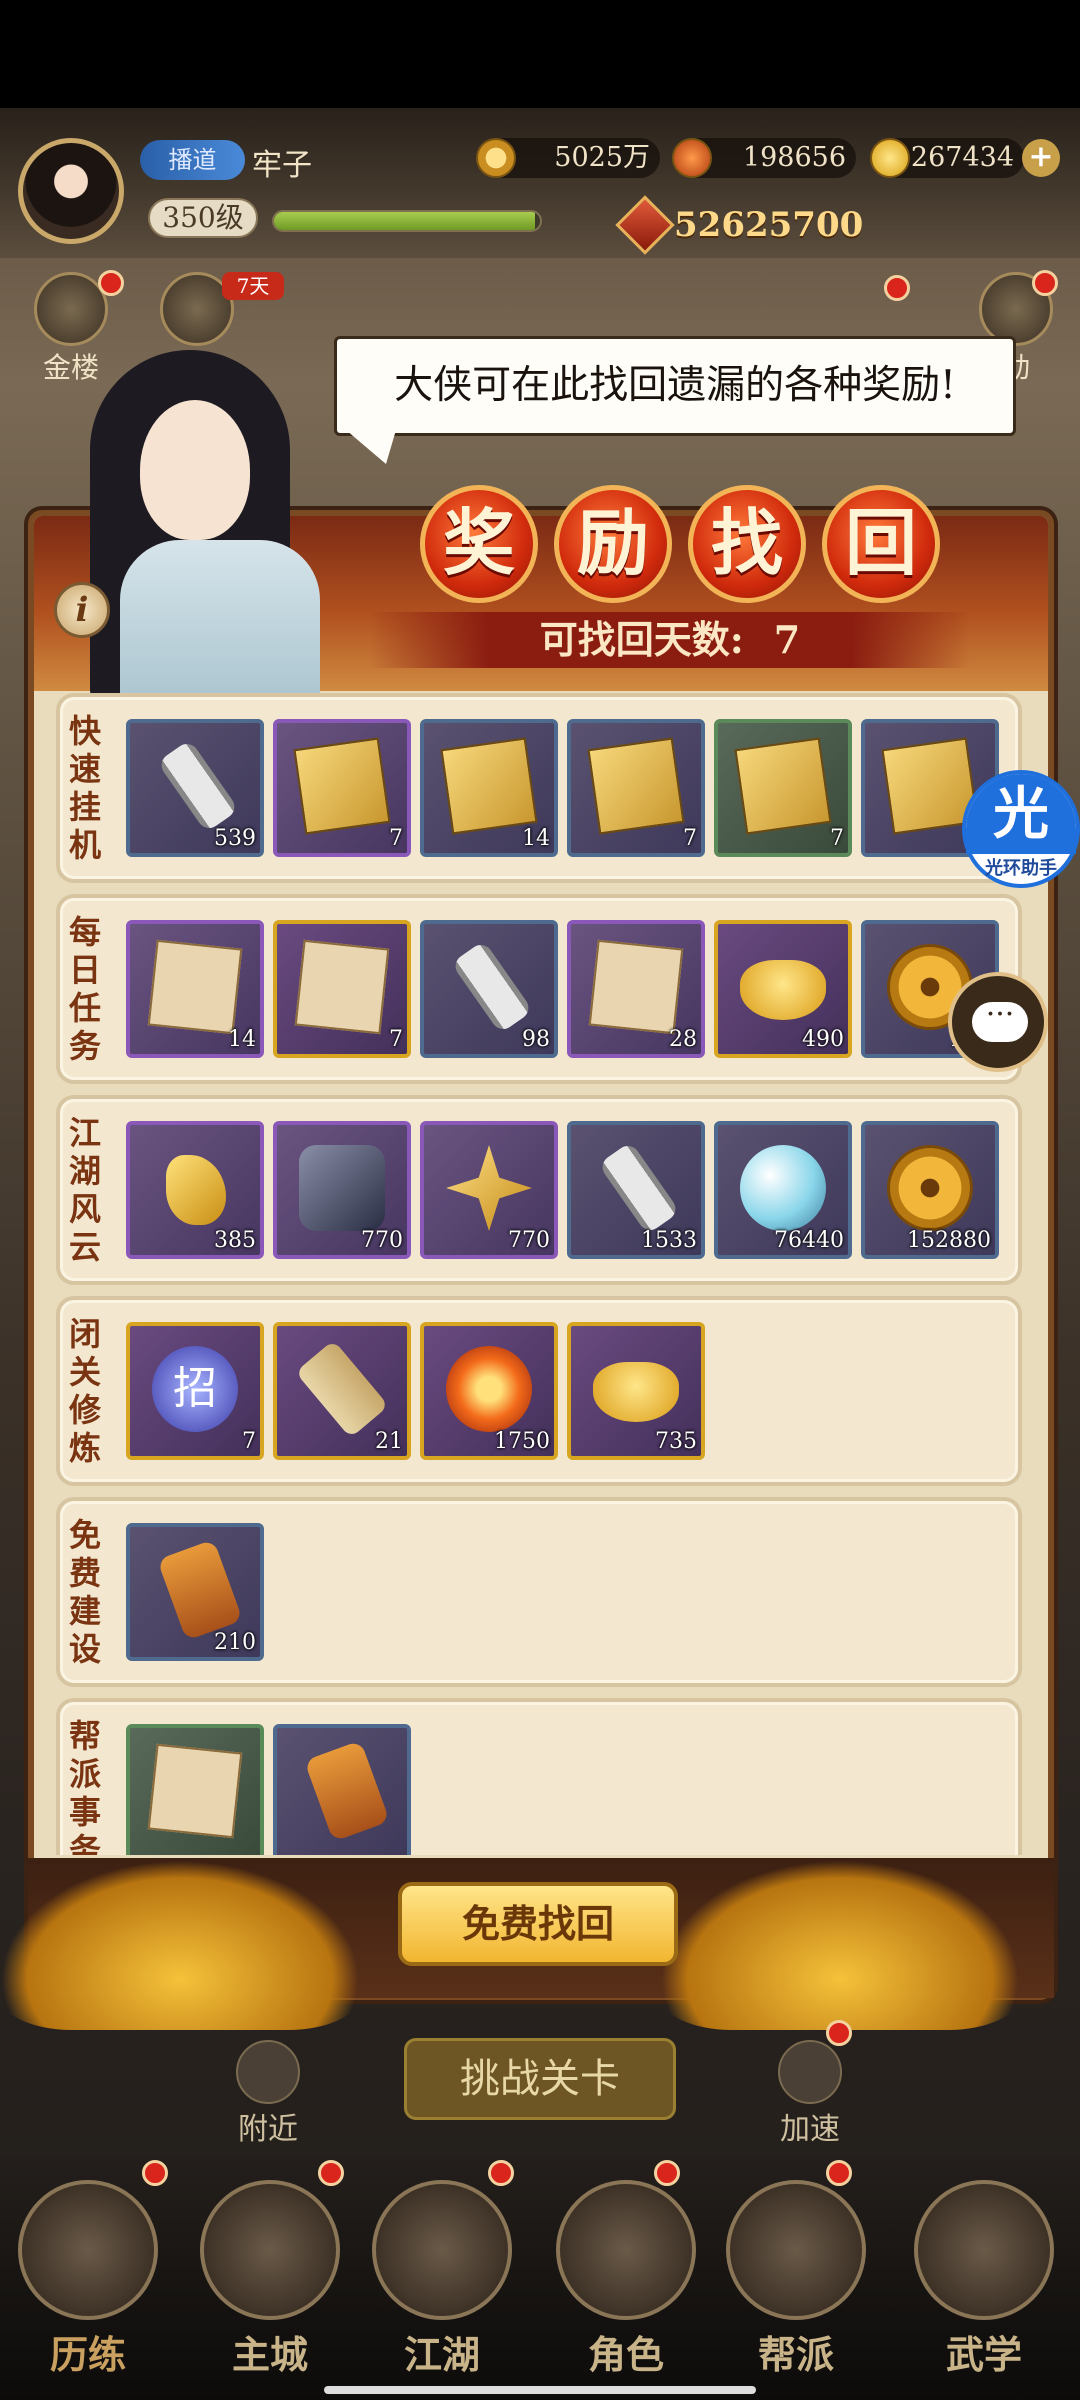  Describe the element at coordinates (268, 2072) in the screenshot. I see `people-icon` at that location.